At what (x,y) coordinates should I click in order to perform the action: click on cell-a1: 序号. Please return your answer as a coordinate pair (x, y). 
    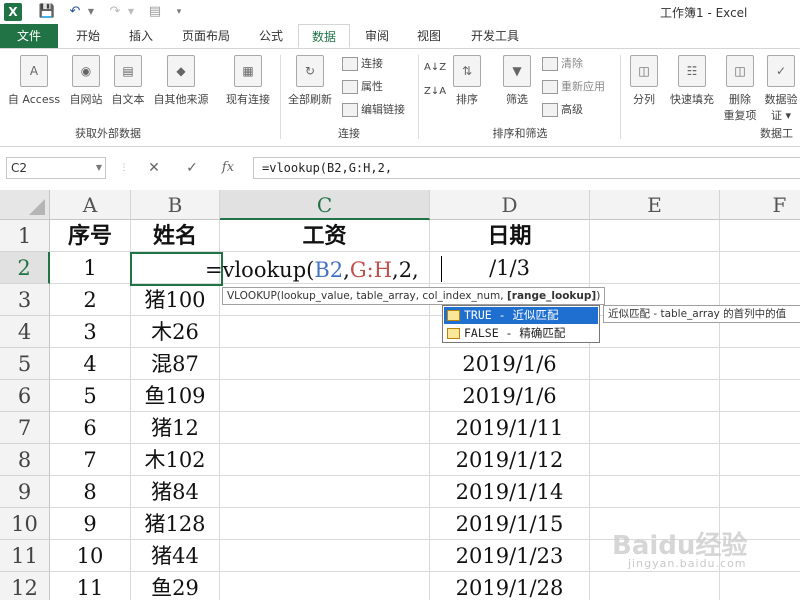
    Looking at the image, I should click on (90, 236).